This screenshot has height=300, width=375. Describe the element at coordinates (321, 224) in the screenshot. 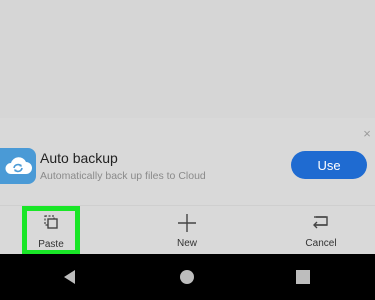

I see `return-icon` at that location.